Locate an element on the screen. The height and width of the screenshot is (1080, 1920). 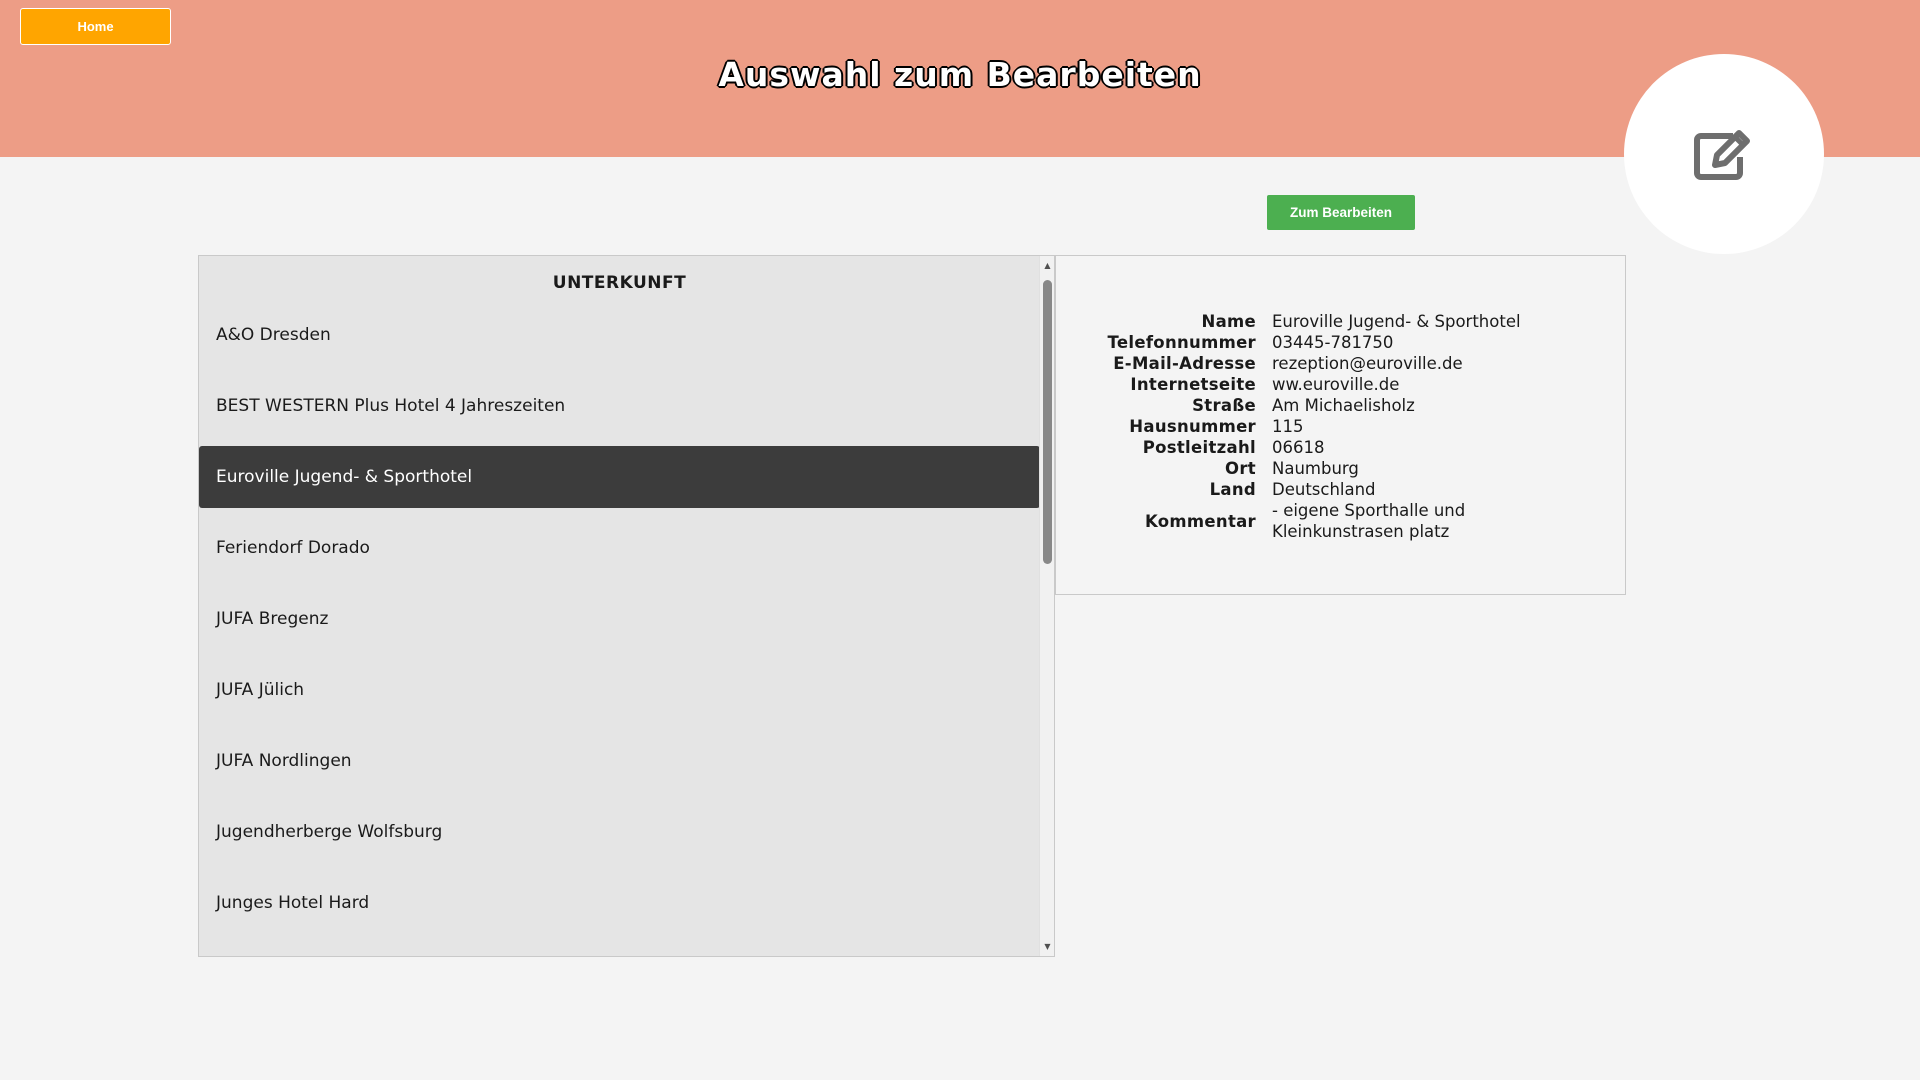
list-item: A&O Dresden is located at coordinates (619, 335).